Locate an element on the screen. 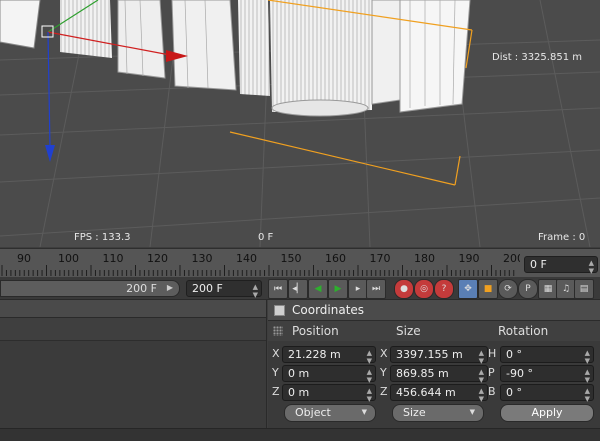 This screenshot has width=600, height=441. ruler-tick-label: 170 is located at coordinates (380, 258).